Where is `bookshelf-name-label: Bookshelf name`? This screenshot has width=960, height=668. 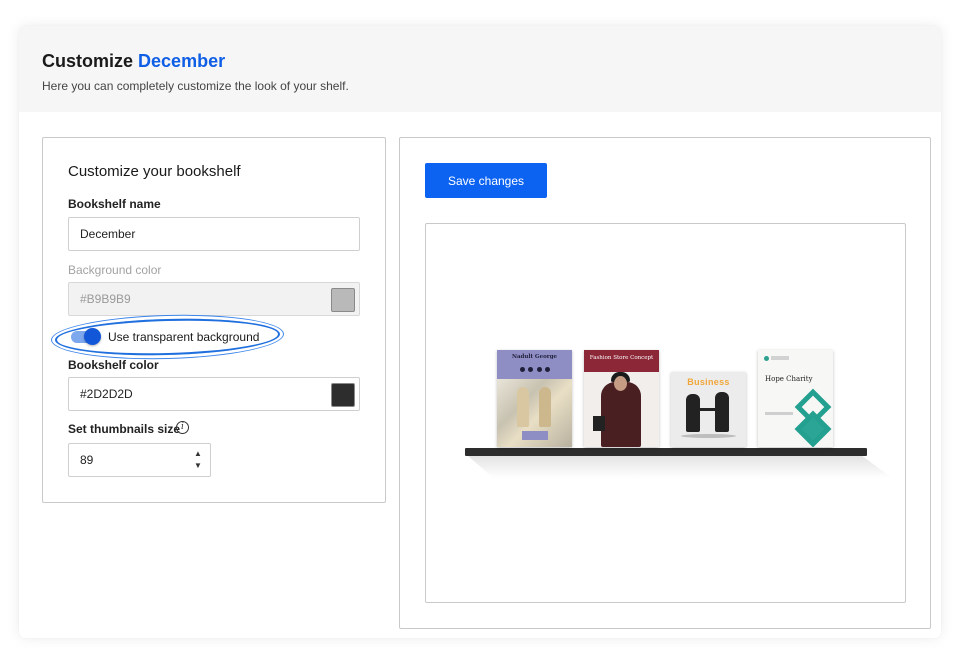 bookshelf-name-label: Bookshelf name is located at coordinates (114, 204).